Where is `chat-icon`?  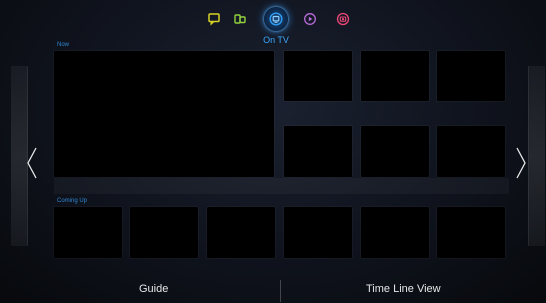
chat-icon is located at coordinates (214, 19).